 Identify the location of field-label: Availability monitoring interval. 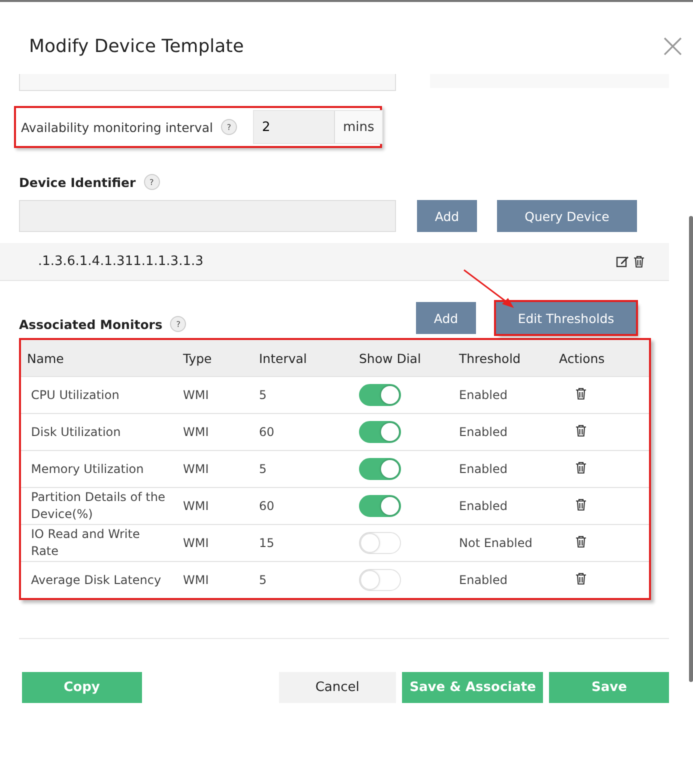
(117, 127).